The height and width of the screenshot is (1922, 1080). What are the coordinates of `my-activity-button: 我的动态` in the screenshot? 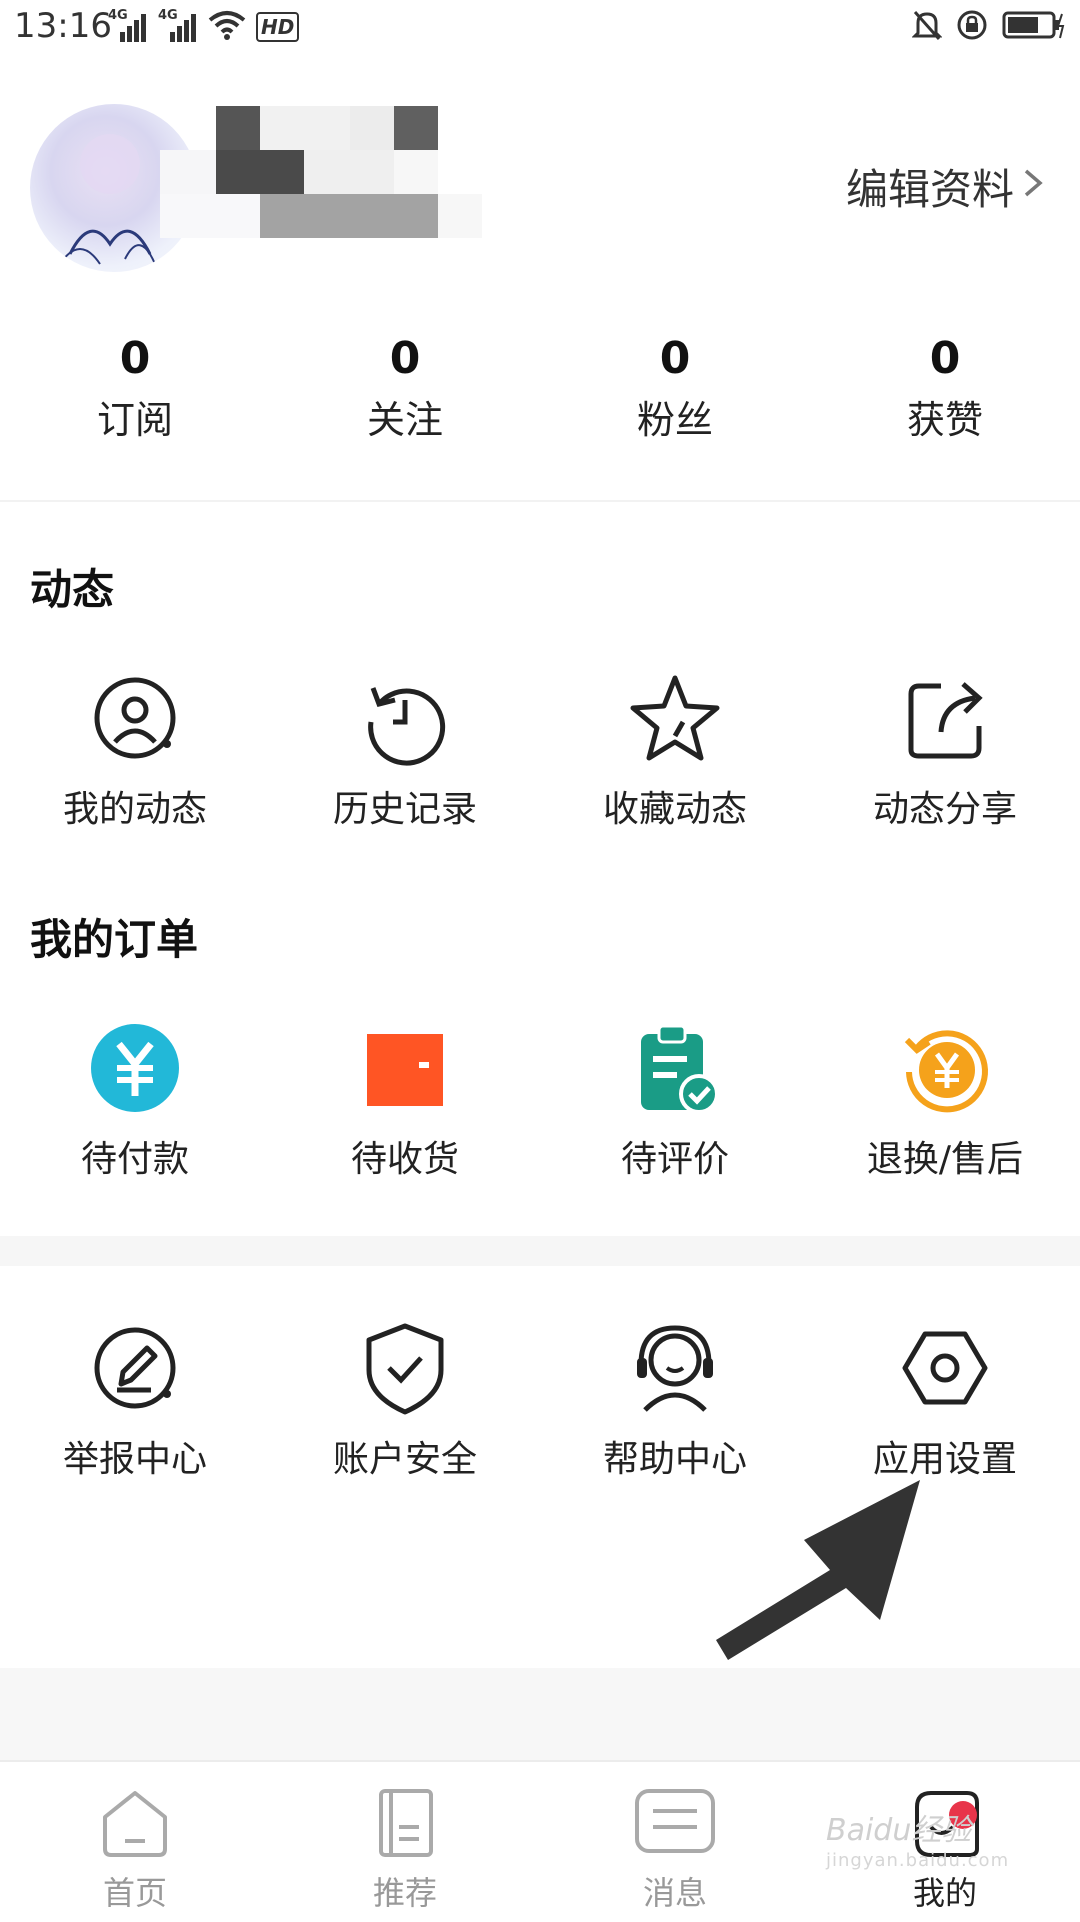 It's located at (135, 751).